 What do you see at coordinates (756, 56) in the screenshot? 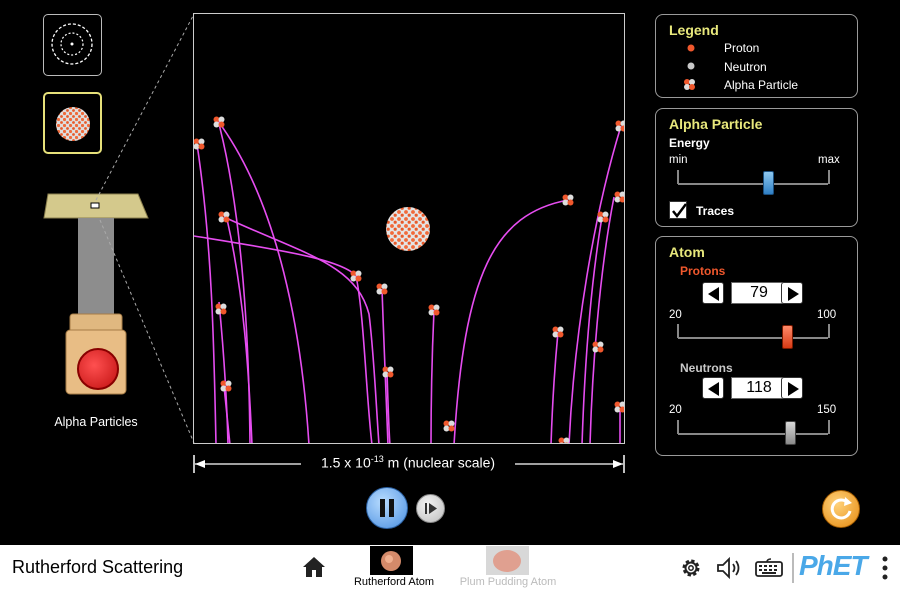
I see `legend-panel: Legend Proton Neutron Alpha Particle` at bounding box center [756, 56].